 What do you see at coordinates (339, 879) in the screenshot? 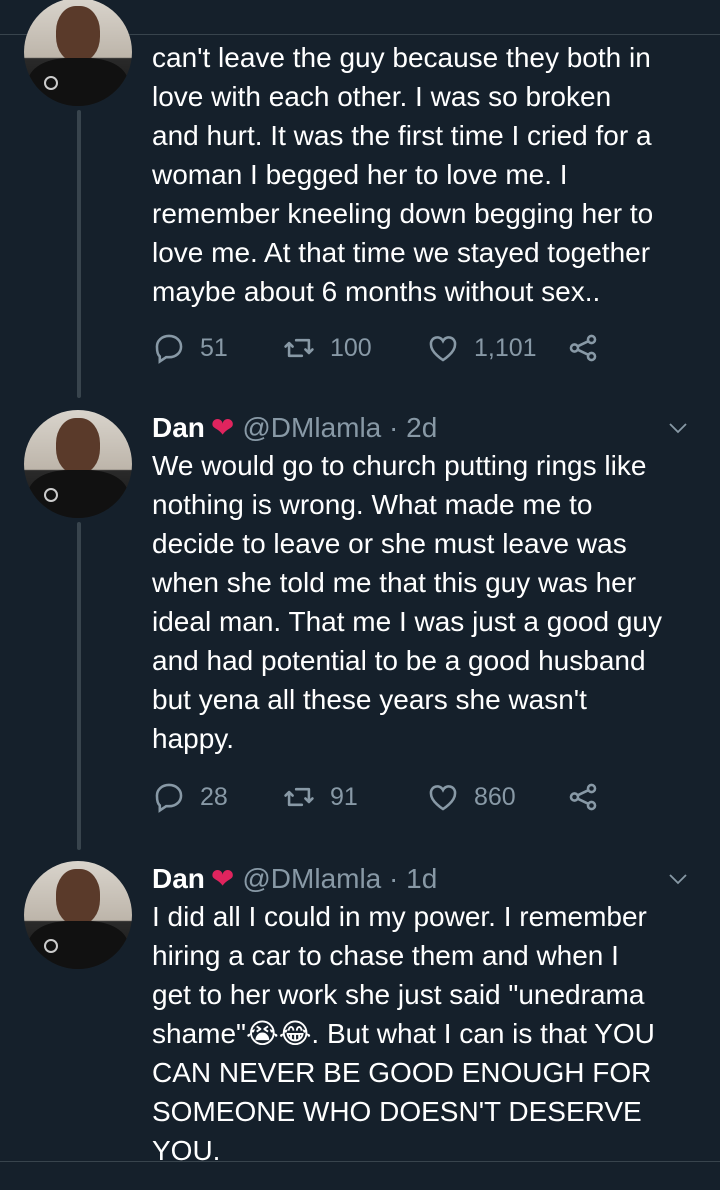
I see `author-handle: @DMlamla · 1d` at bounding box center [339, 879].